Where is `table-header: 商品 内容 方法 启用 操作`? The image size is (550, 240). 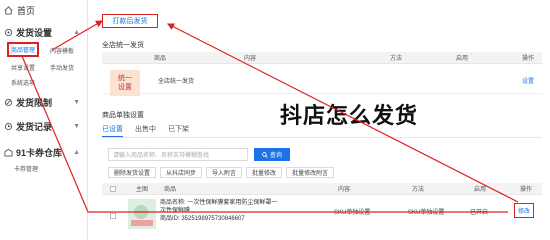
table-header: 商品 内容 方法 启用 操作 is located at coordinates (322, 58).